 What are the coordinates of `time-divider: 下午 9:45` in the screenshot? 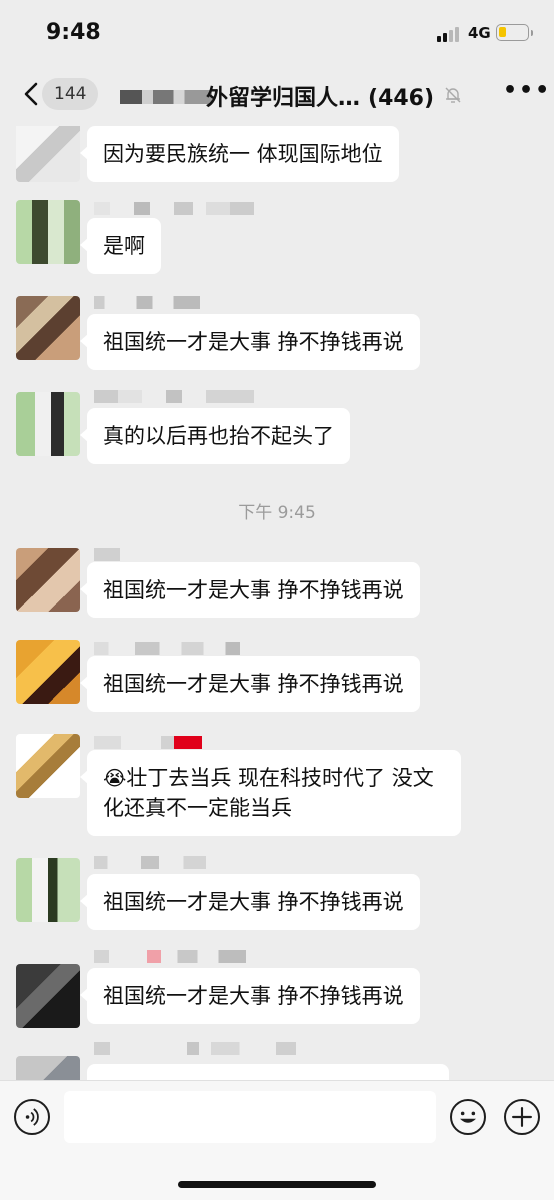 It's located at (277, 513).